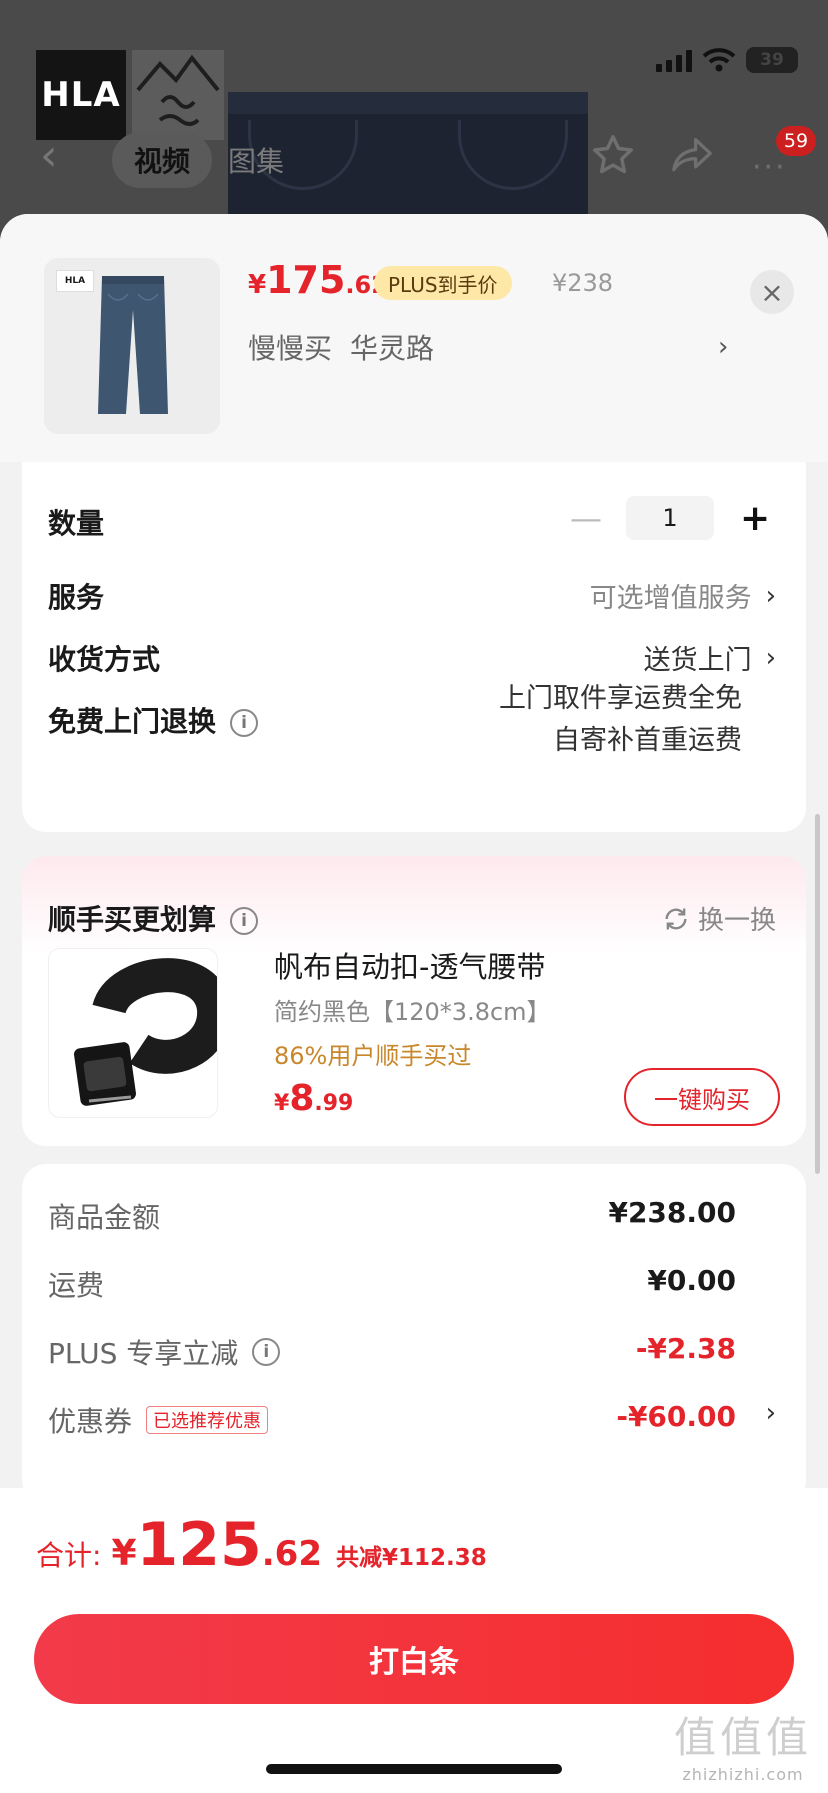  I want to click on quantity-minus-button: —, so click(586, 518).